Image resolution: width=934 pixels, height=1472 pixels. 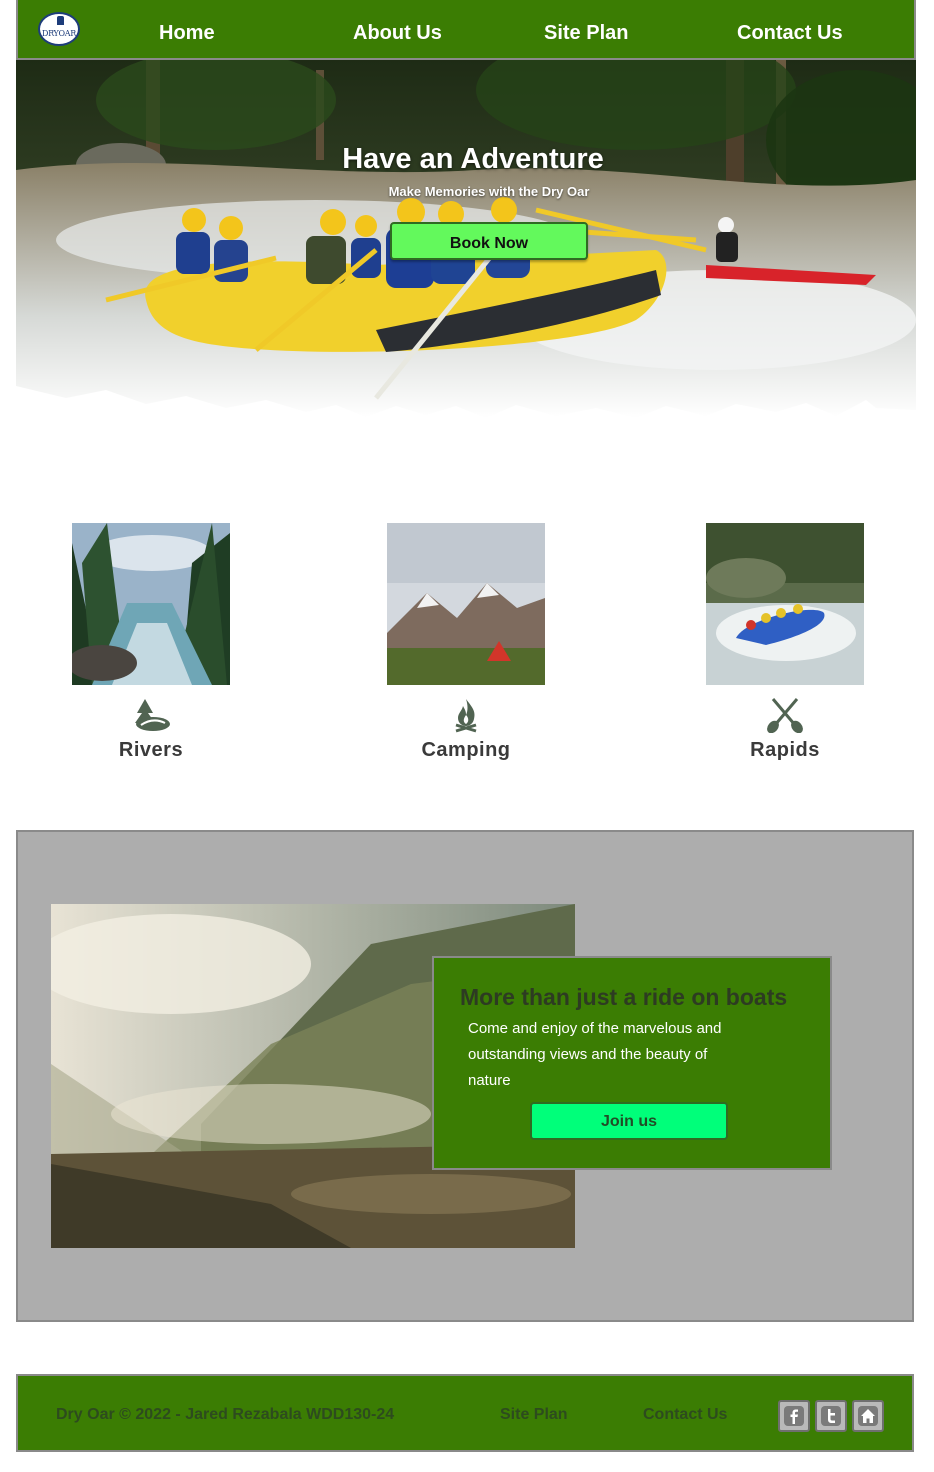 What do you see at coordinates (790, 30) in the screenshot?
I see `nav-link-contact-us: Contact Us` at bounding box center [790, 30].